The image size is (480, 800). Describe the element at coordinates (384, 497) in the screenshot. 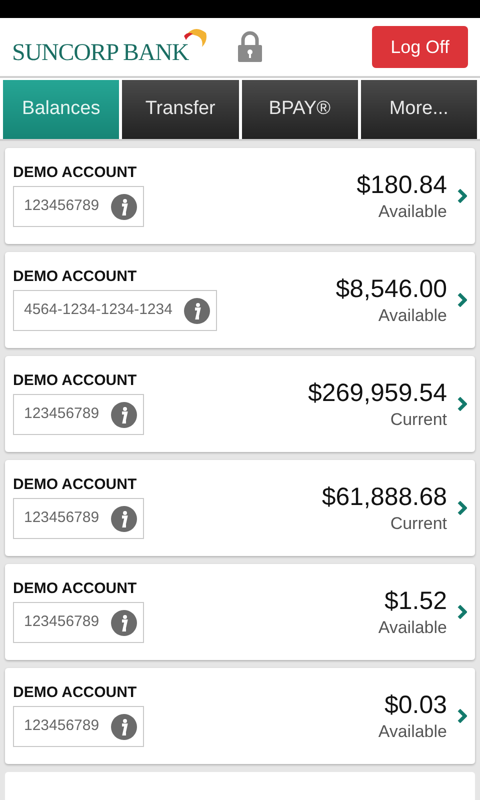

I see `balance-amount: $61,888.68` at that location.